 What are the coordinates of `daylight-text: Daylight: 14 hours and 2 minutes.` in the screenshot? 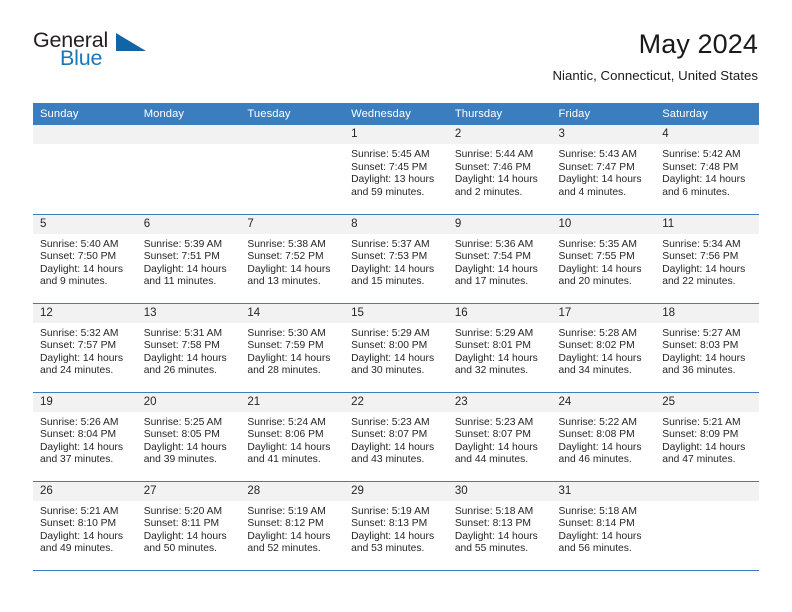 It's located at (496, 186).